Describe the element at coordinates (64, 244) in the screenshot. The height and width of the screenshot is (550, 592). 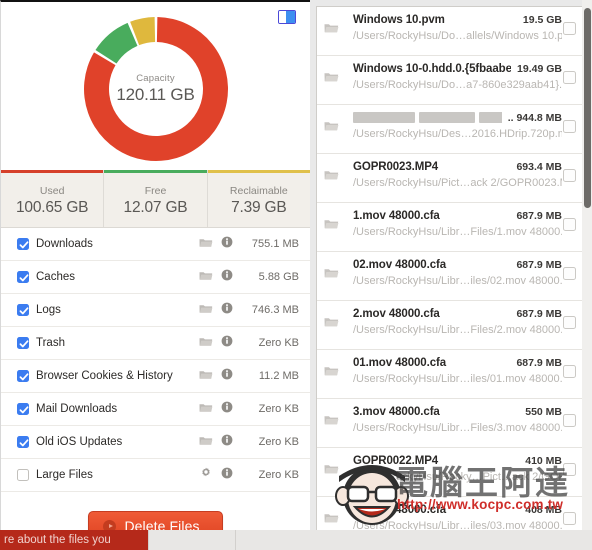
I see `category-label: Downloads` at that location.